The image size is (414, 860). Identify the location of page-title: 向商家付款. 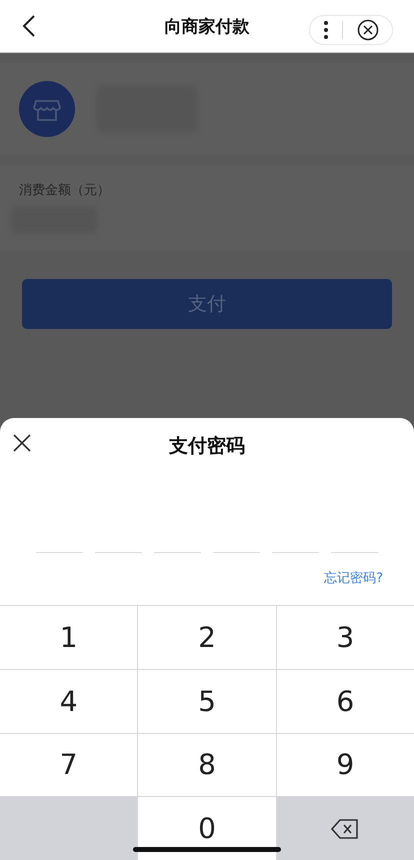
(207, 27).